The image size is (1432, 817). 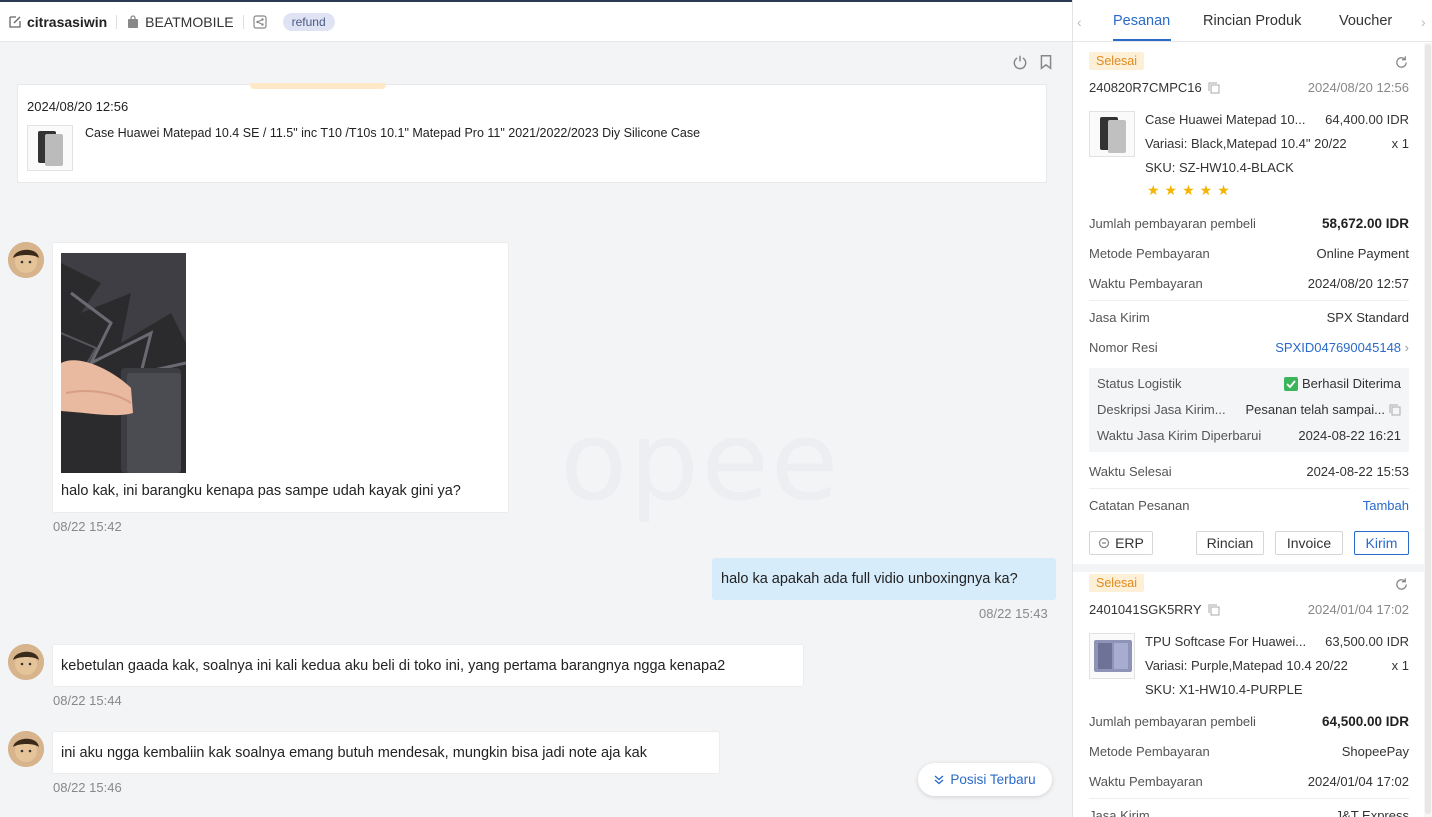 I want to click on check-icon, so click(x=1291, y=383).